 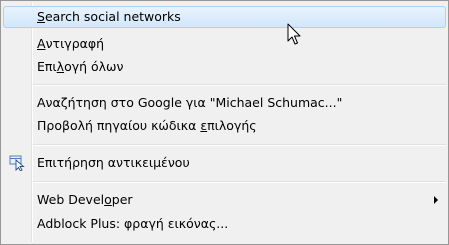 I want to click on menu-item-search-social-networks: Search social networks, so click(x=224, y=17).